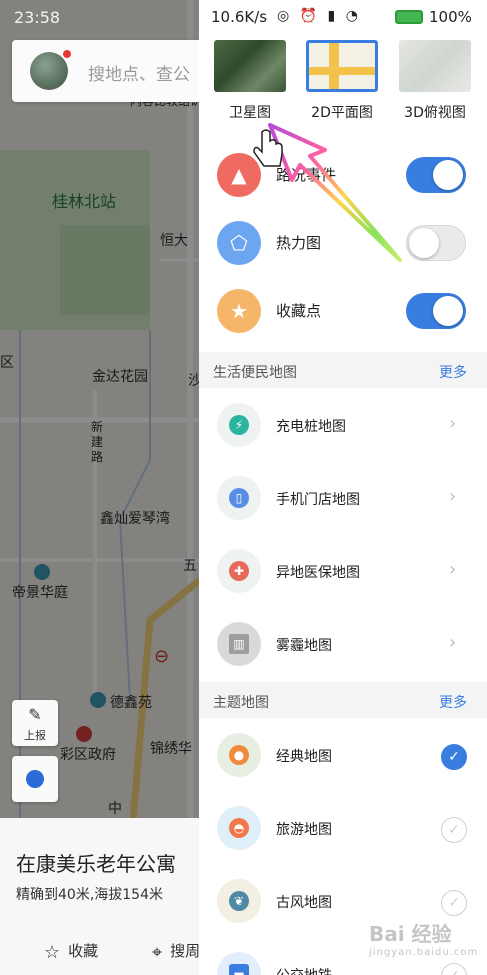  What do you see at coordinates (35, 735) in the screenshot?
I see `report-label: 上报` at bounding box center [35, 735].